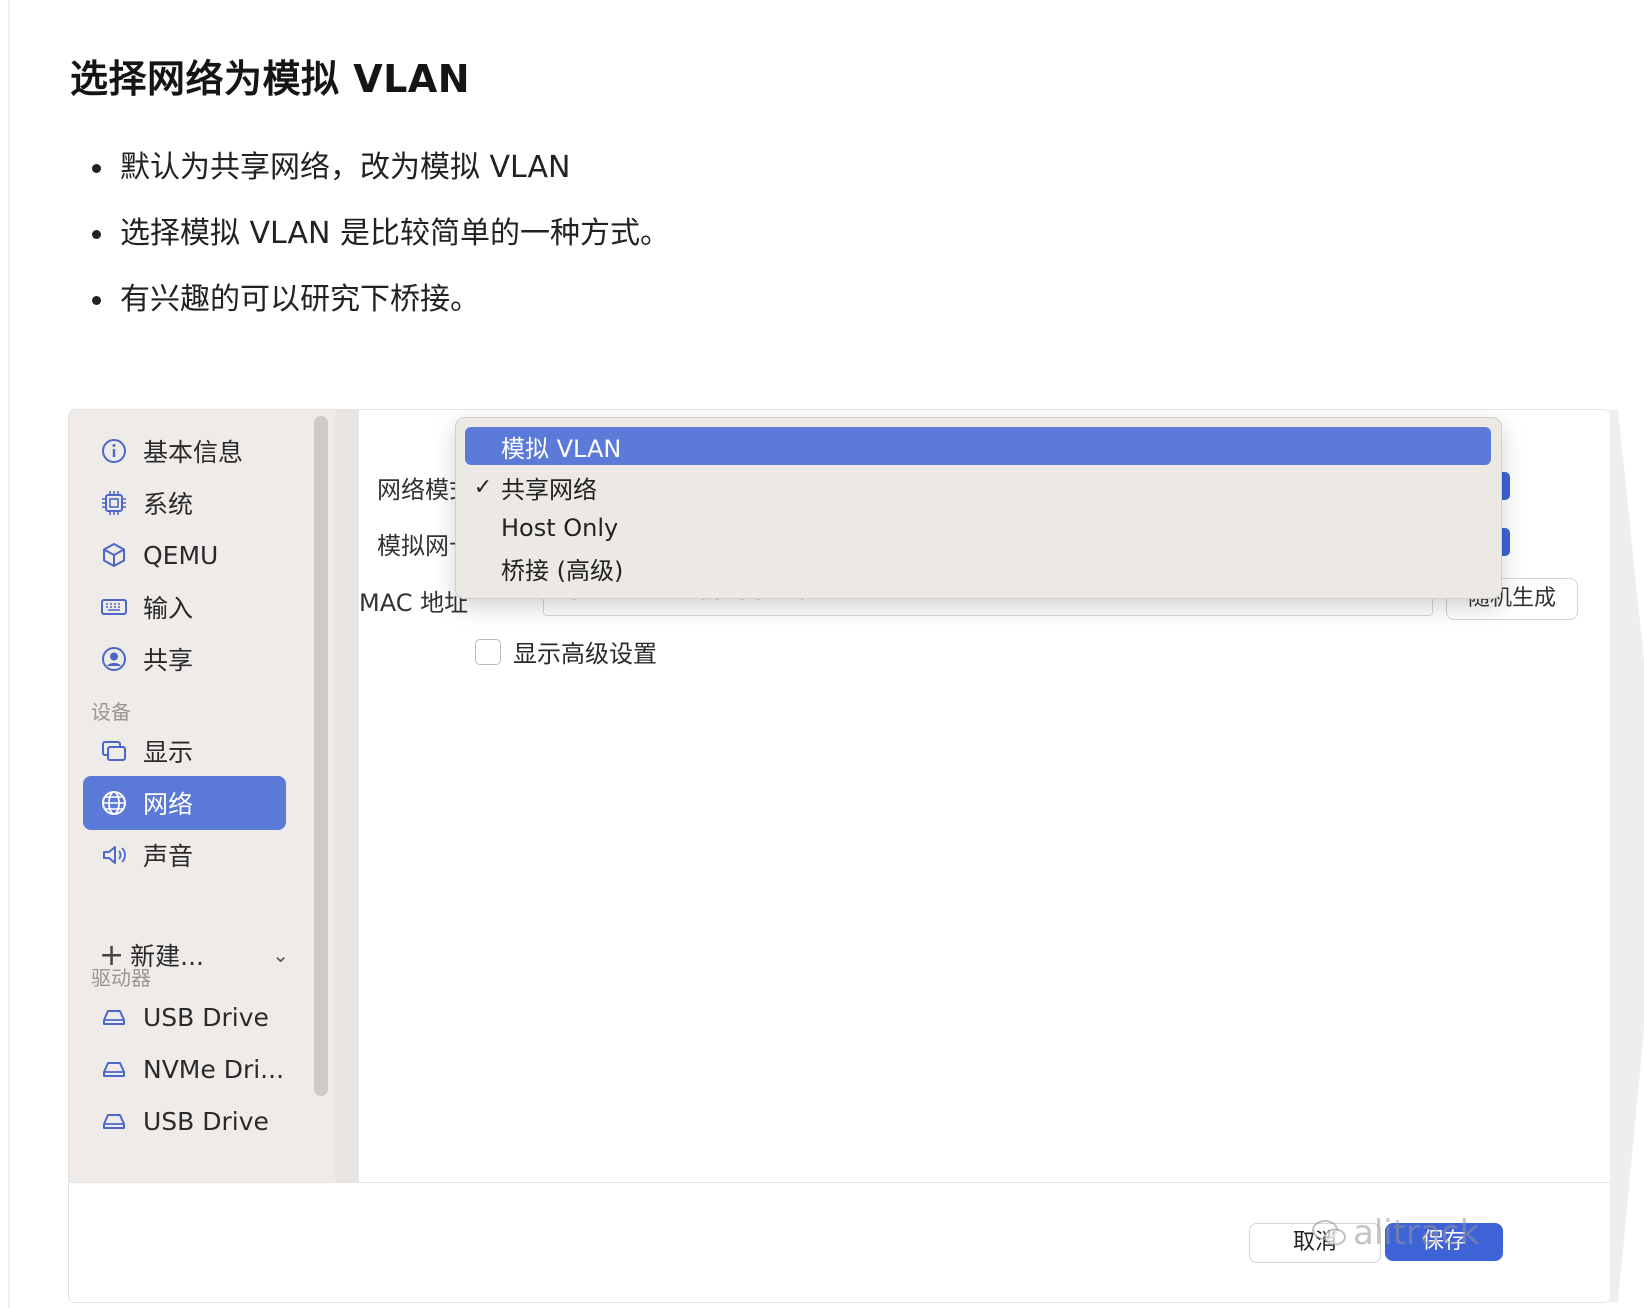 The width and height of the screenshot is (1644, 1308). Describe the element at coordinates (114, 607) in the screenshot. I see `keyboard-icon` at that location.